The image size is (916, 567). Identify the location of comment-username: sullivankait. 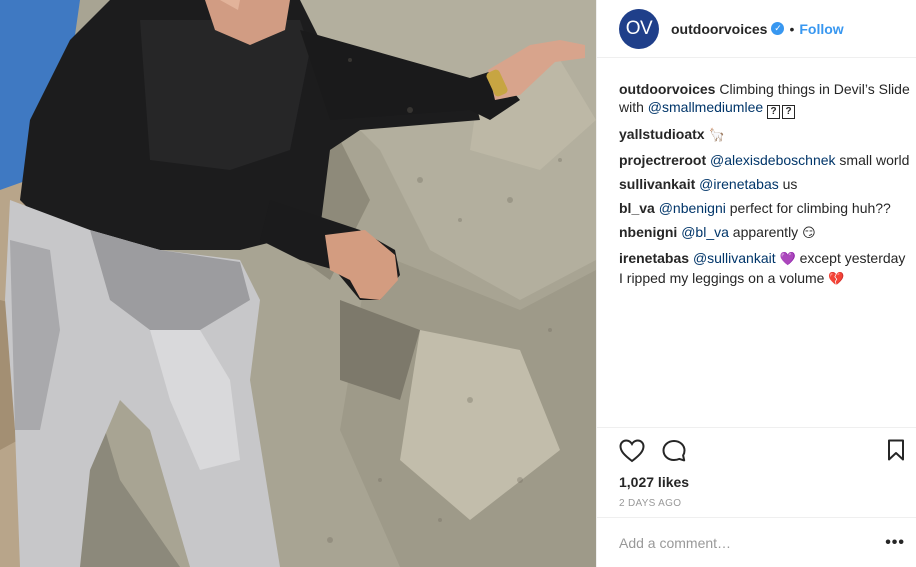
(657, 184).